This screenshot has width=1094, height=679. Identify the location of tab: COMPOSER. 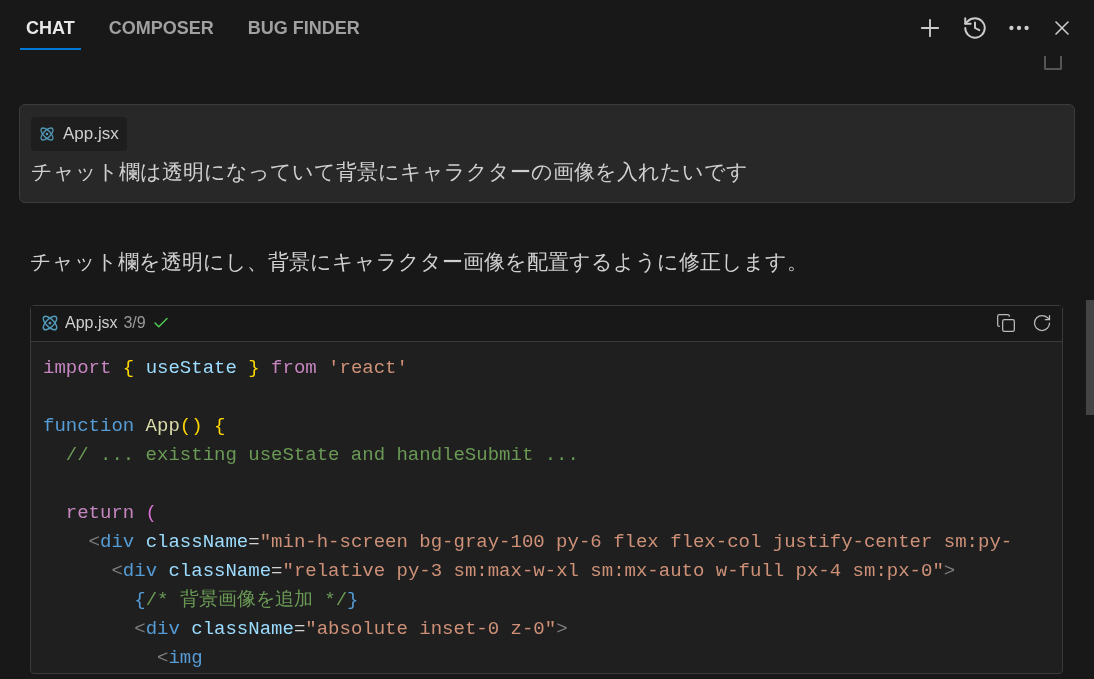
(161, 28).